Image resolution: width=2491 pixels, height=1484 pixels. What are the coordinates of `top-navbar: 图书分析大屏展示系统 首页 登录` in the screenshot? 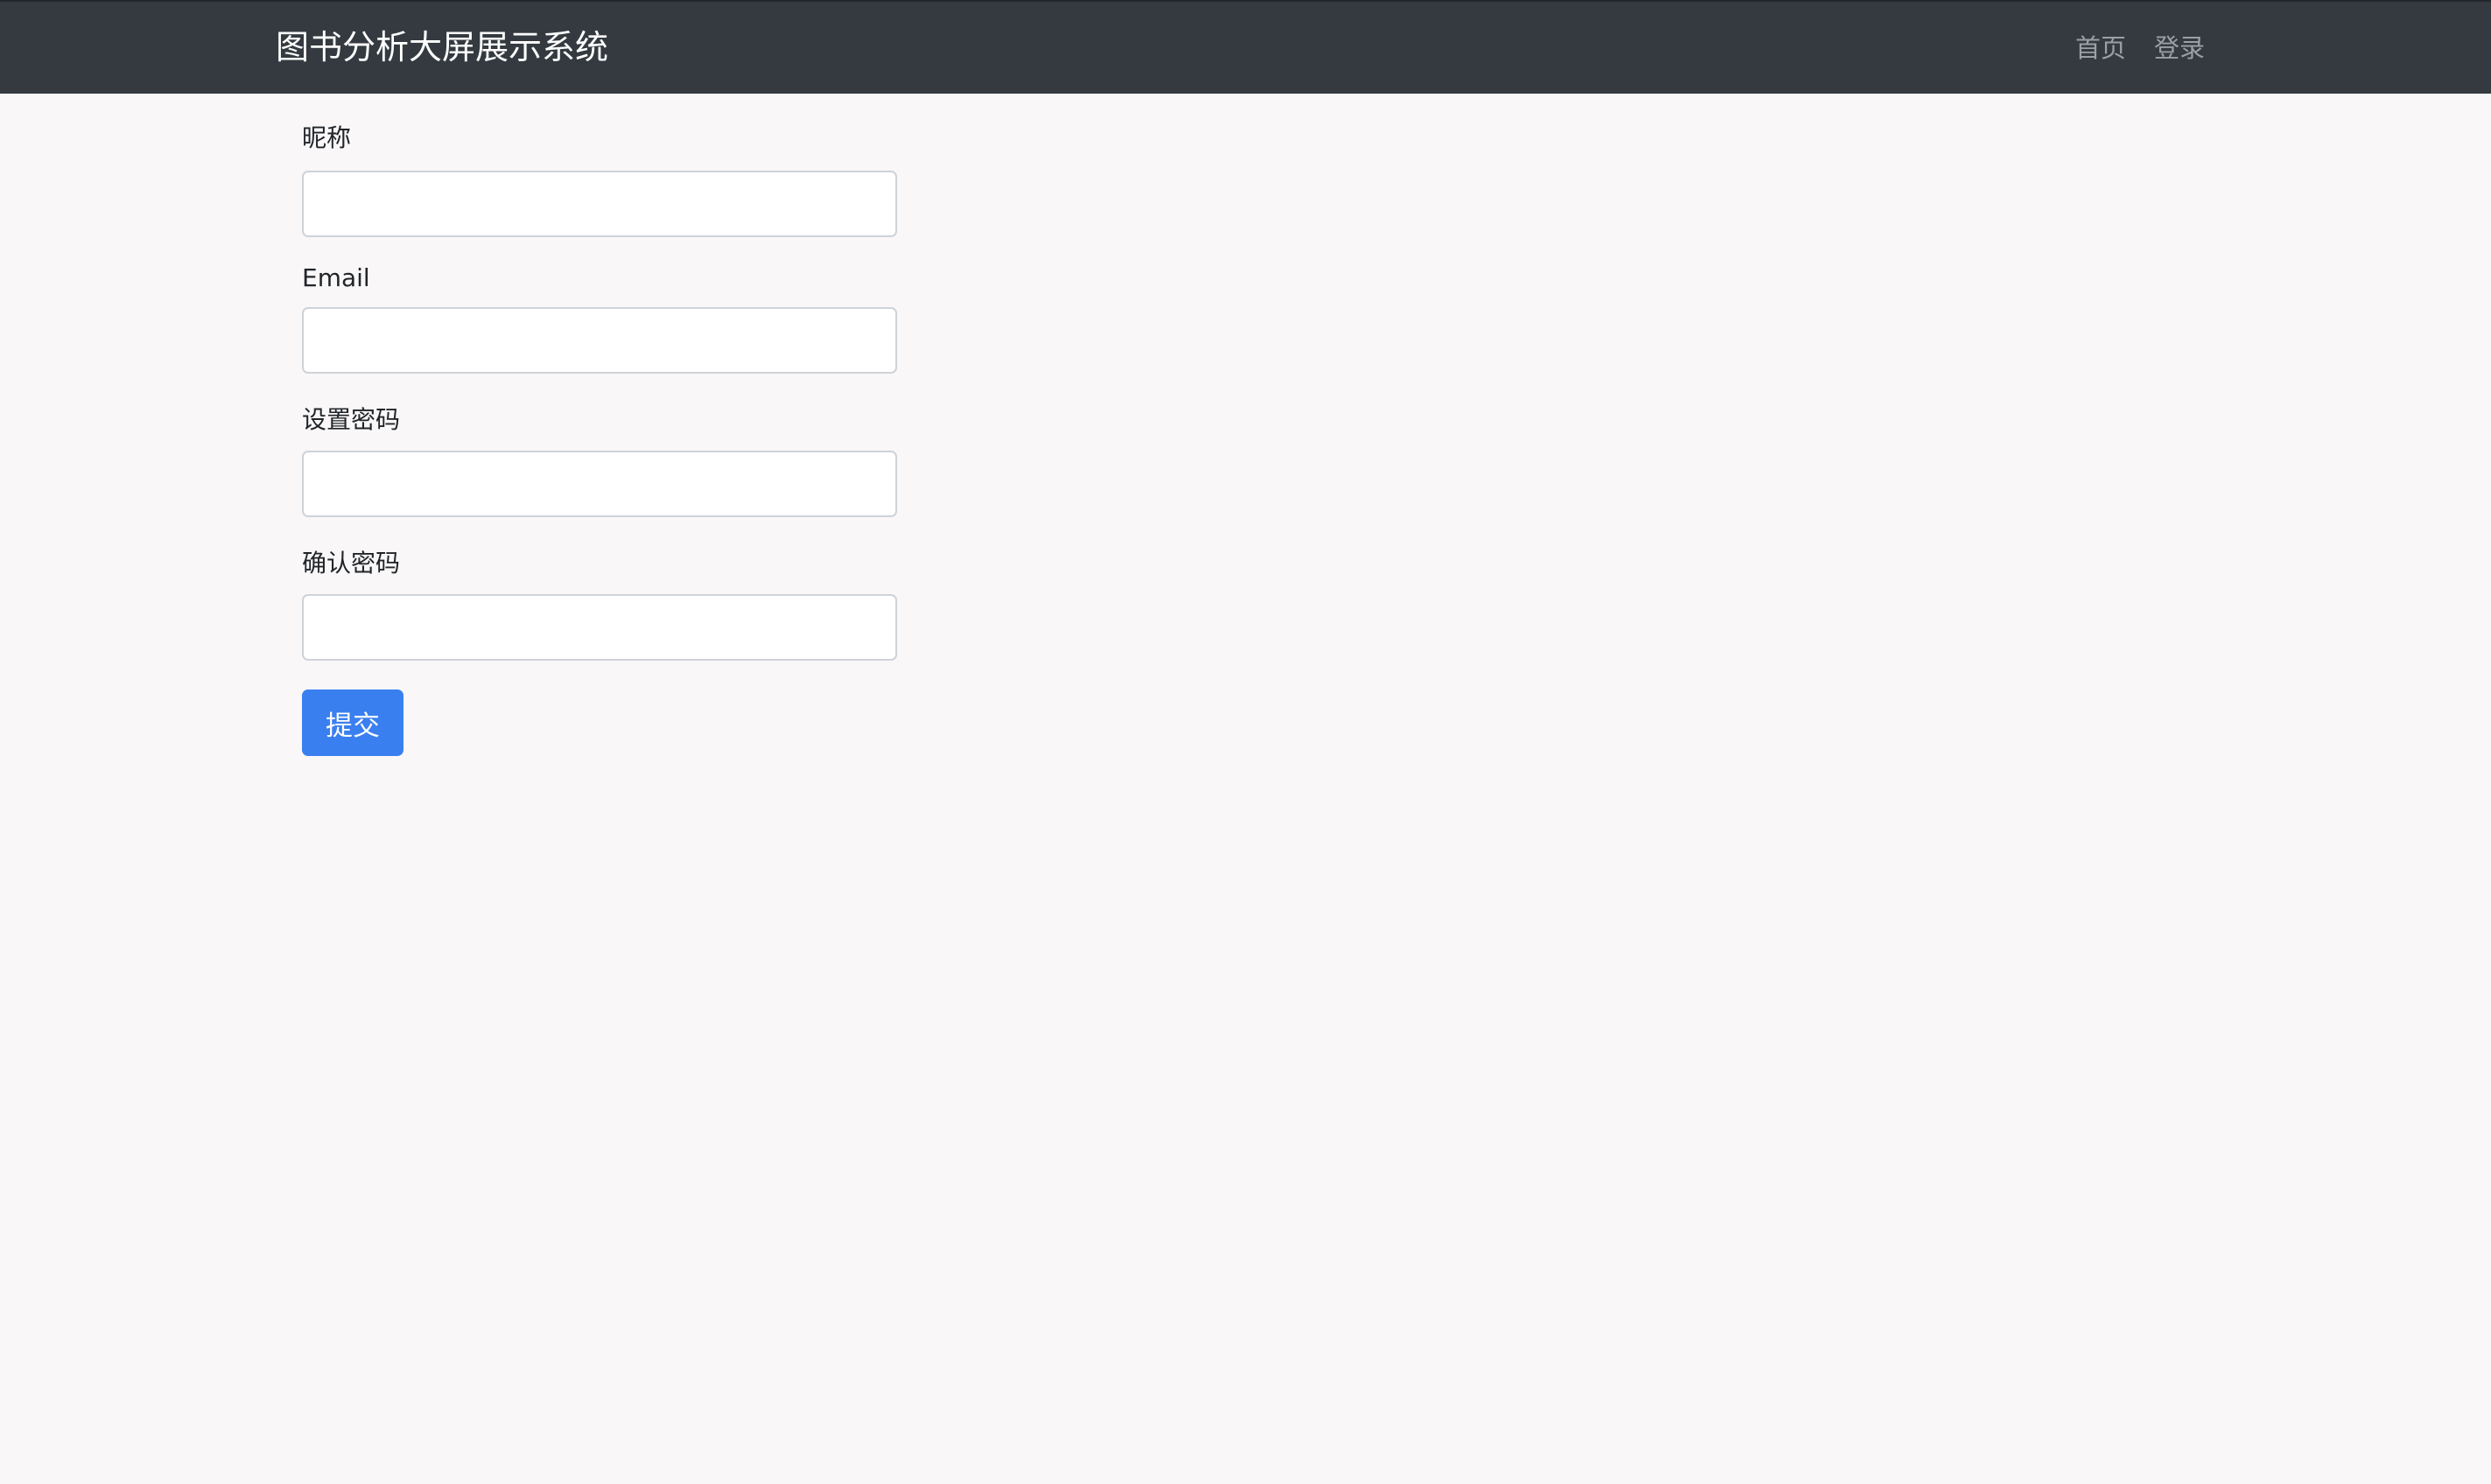 It's located at (1245, 47).